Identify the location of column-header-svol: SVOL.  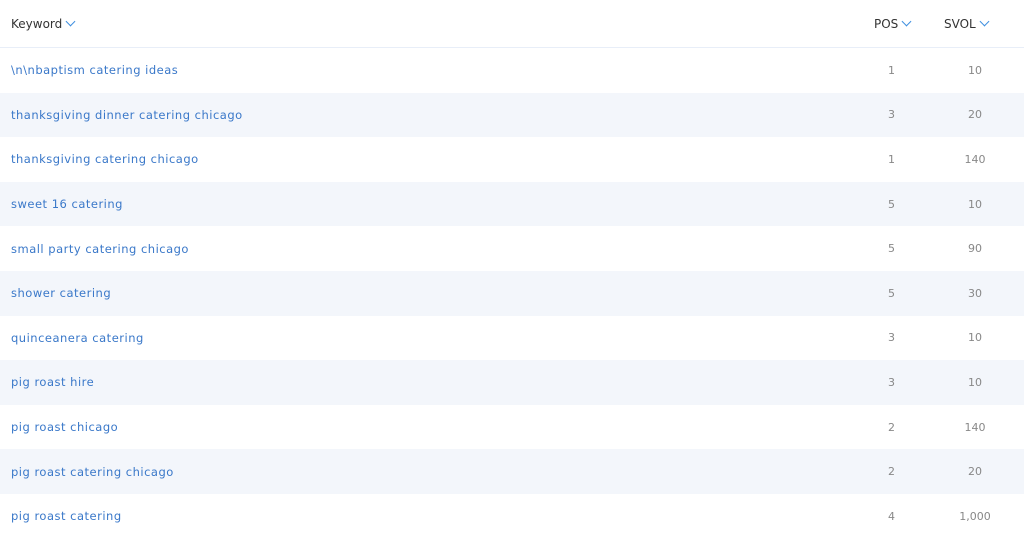
(984, 24).